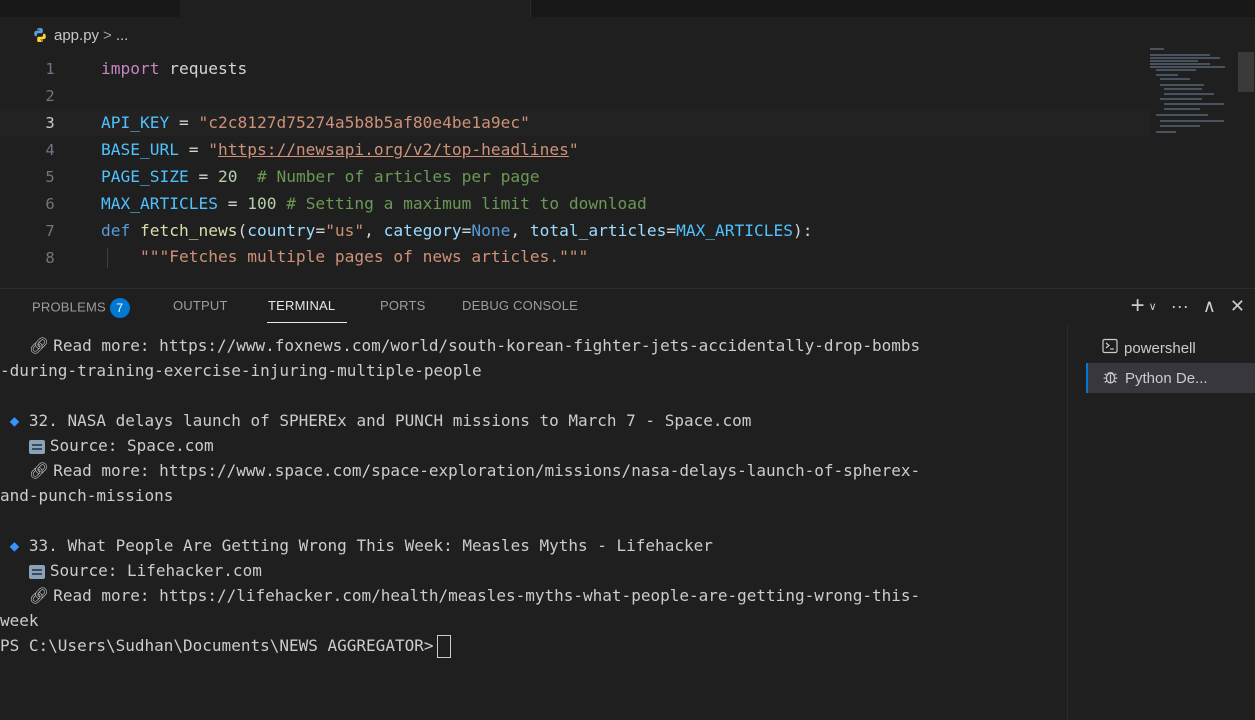 The height and width of the screenshot is (720, 1255). What do you see at coordinates (393, 149) in the screenshot?
I see `code-url-link: https://newsapi.org/v2/top-headlines` at bounding box center [393, 149].